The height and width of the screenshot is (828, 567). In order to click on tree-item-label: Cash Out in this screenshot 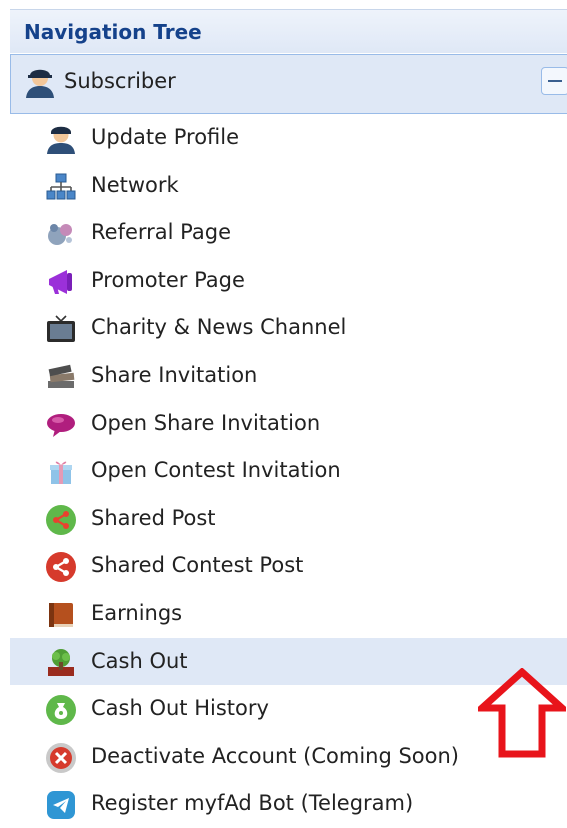, I will do `click(139, 660)`.